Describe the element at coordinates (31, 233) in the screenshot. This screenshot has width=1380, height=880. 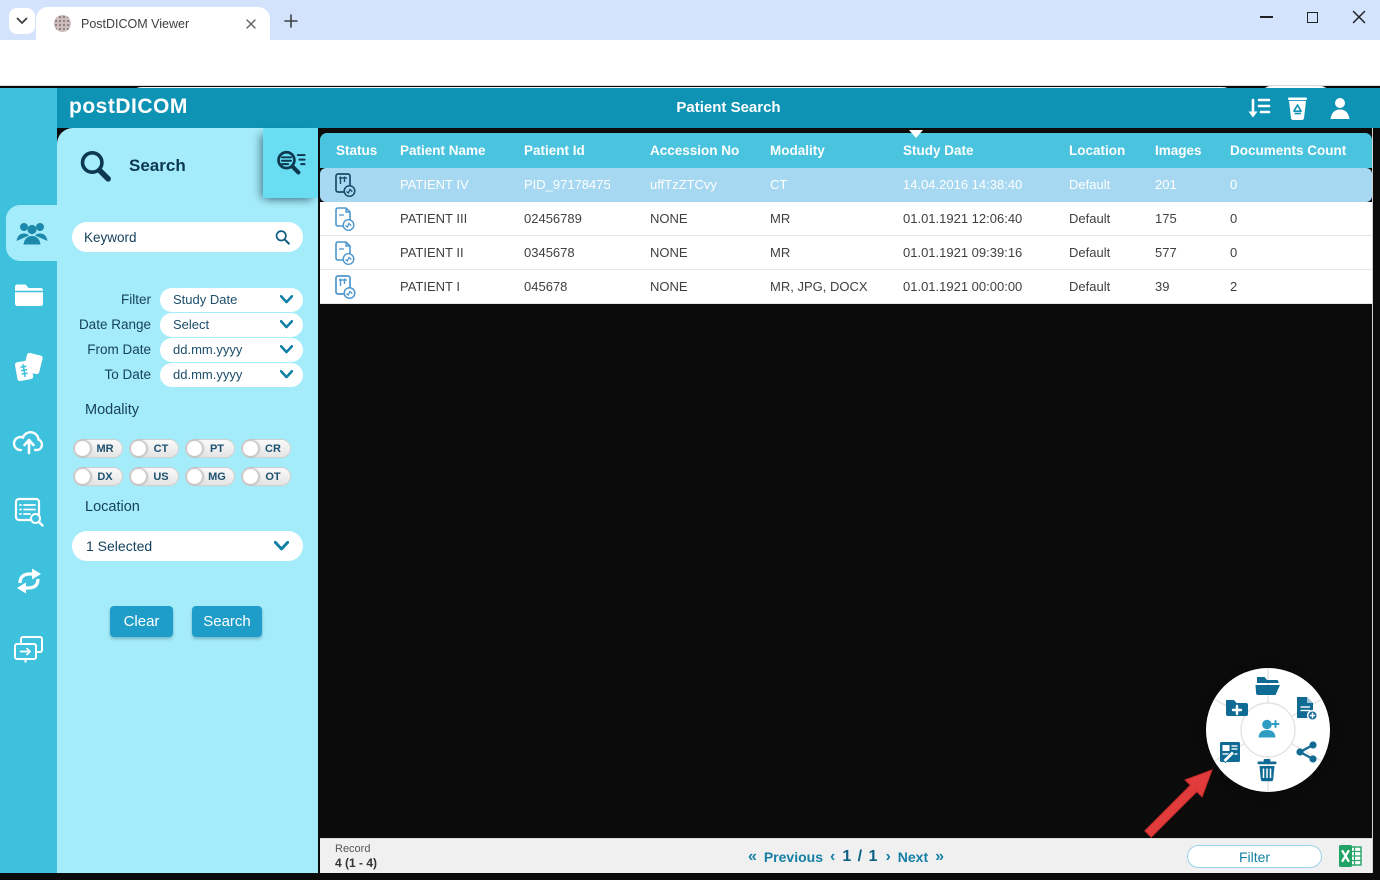
I see `sidebar-item-patients` at that location.